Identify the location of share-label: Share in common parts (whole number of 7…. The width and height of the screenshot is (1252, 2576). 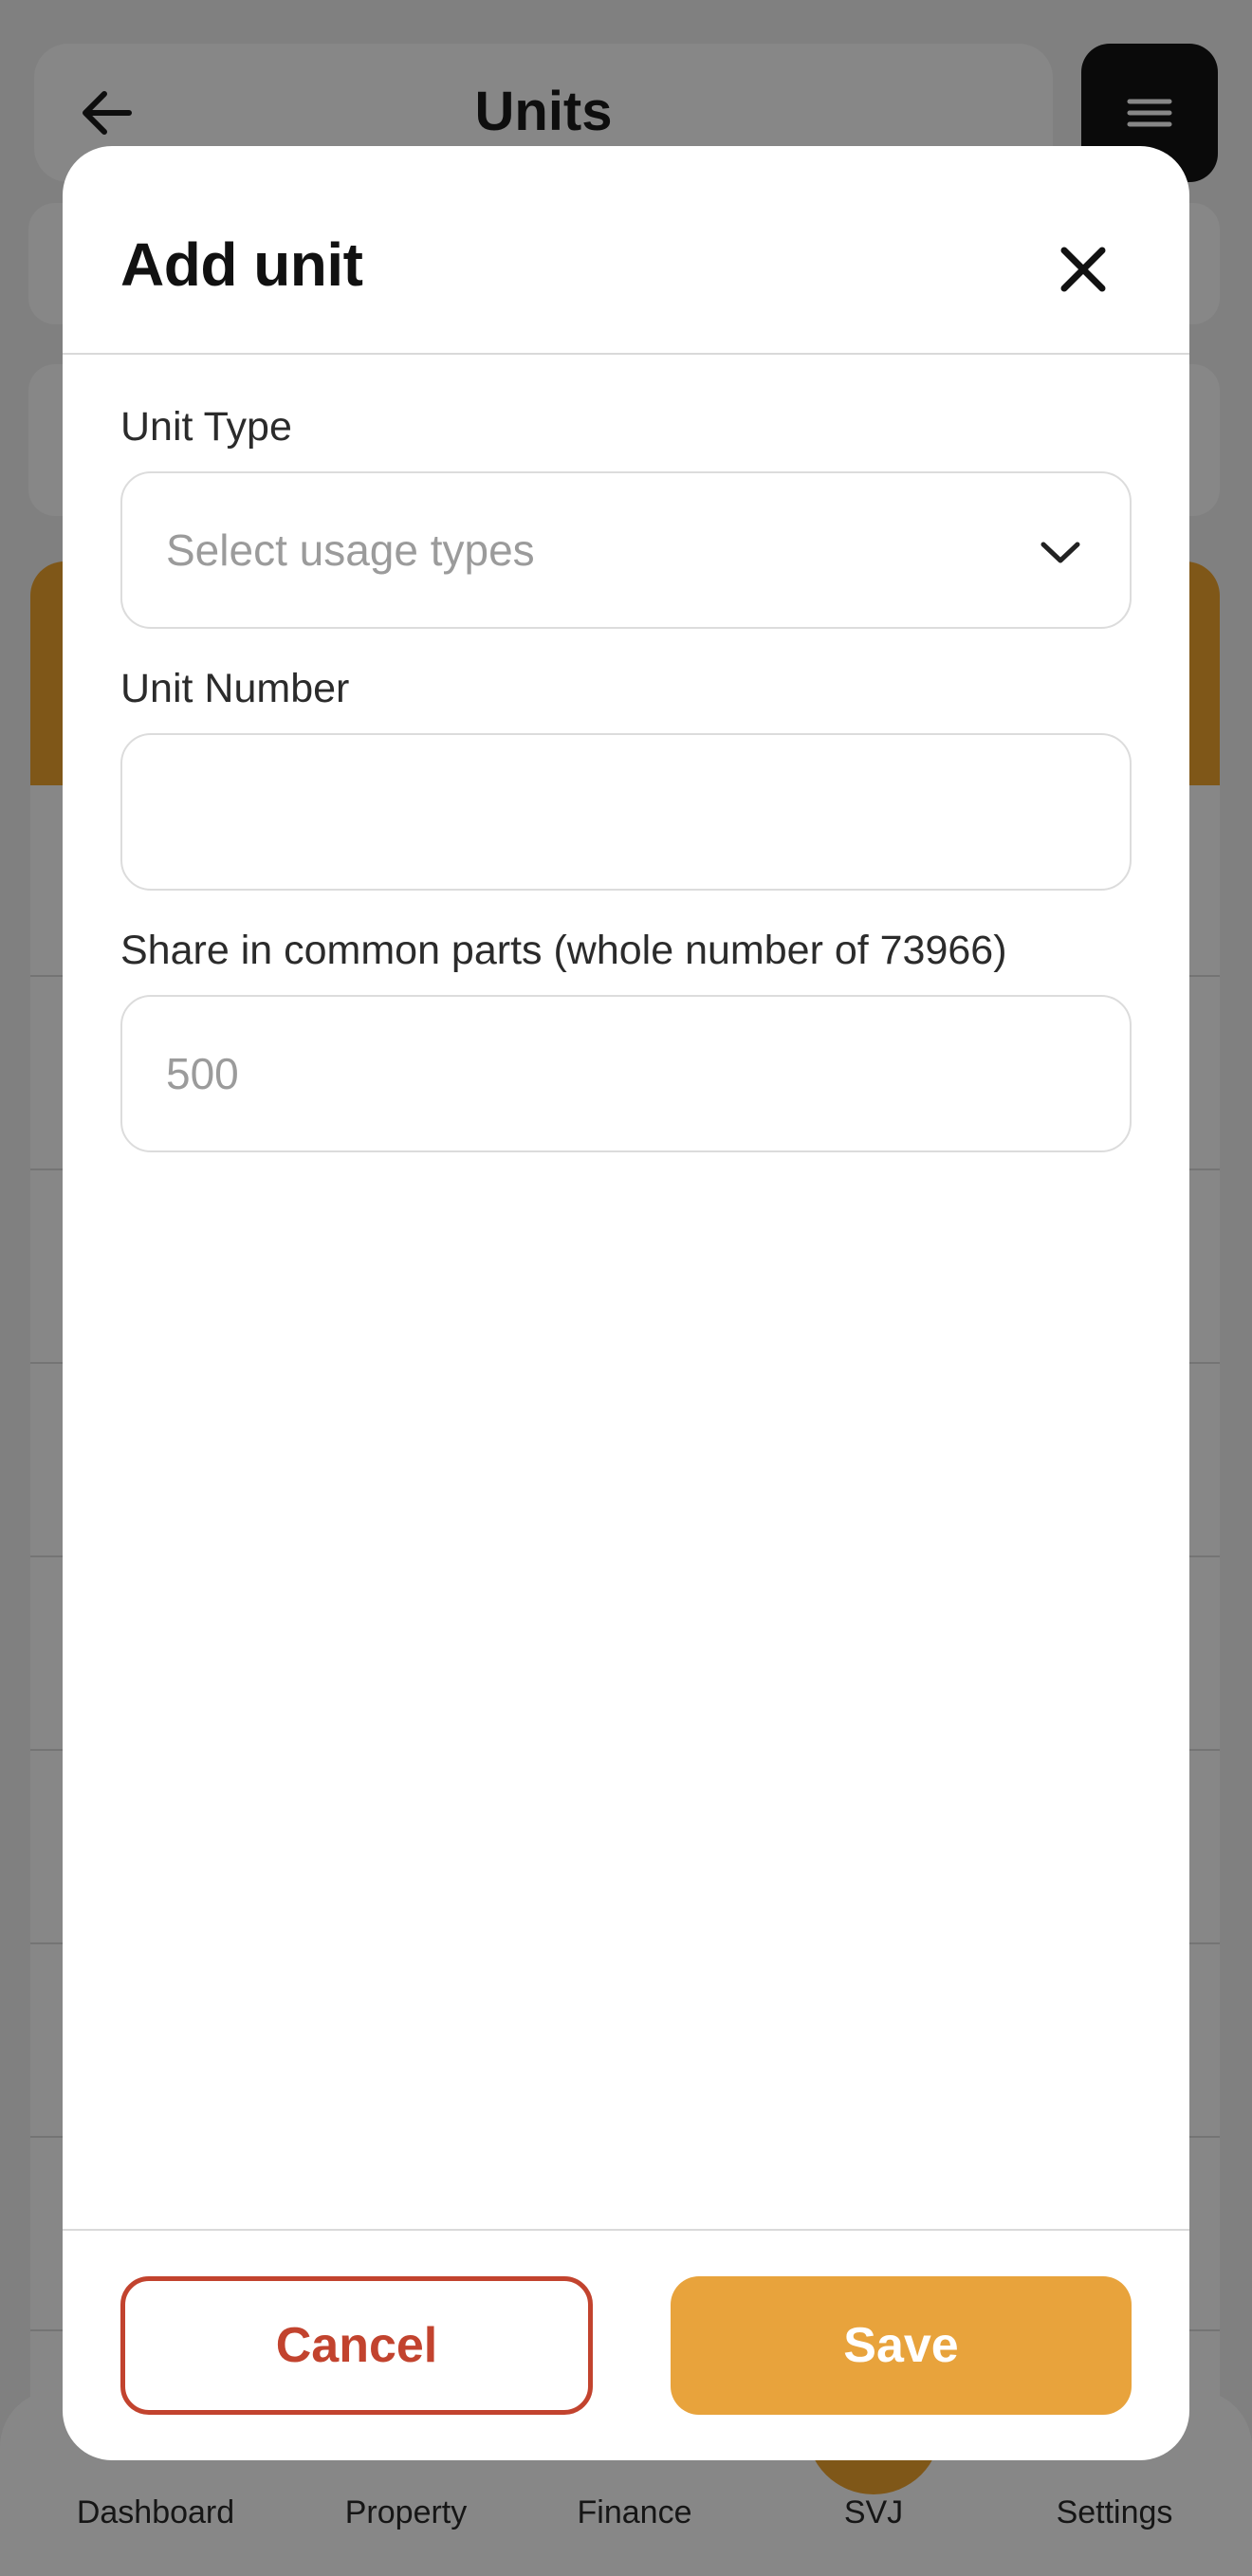
(563, 950).